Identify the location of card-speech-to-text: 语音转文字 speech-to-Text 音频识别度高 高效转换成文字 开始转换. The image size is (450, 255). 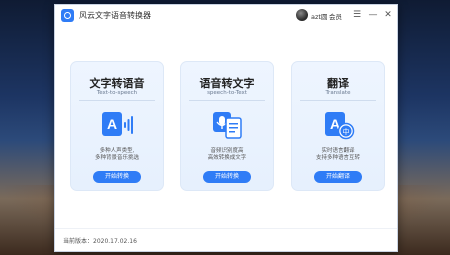
(227, 126).